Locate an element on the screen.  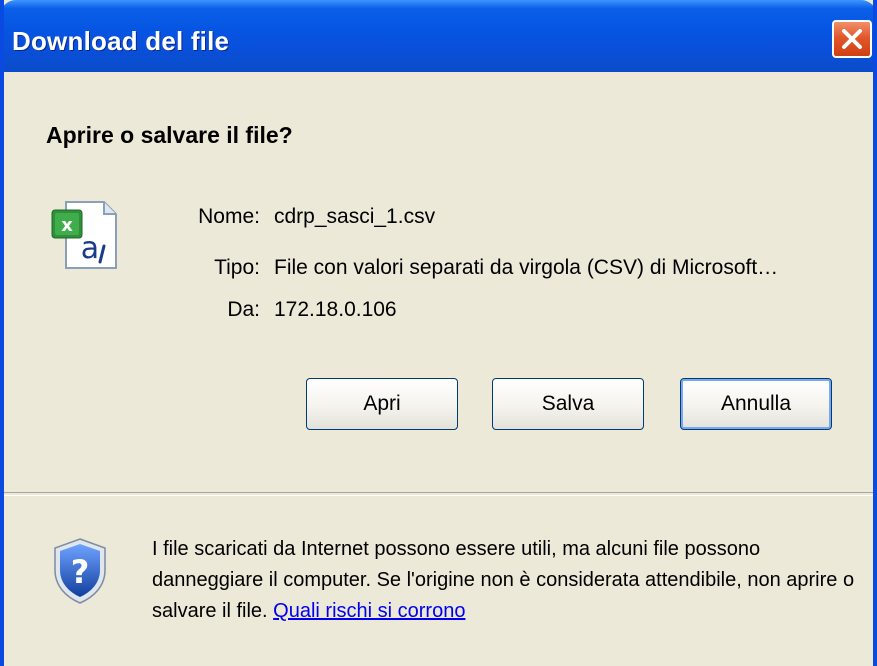
save-button: Salva is located at coordinates (568, 404).